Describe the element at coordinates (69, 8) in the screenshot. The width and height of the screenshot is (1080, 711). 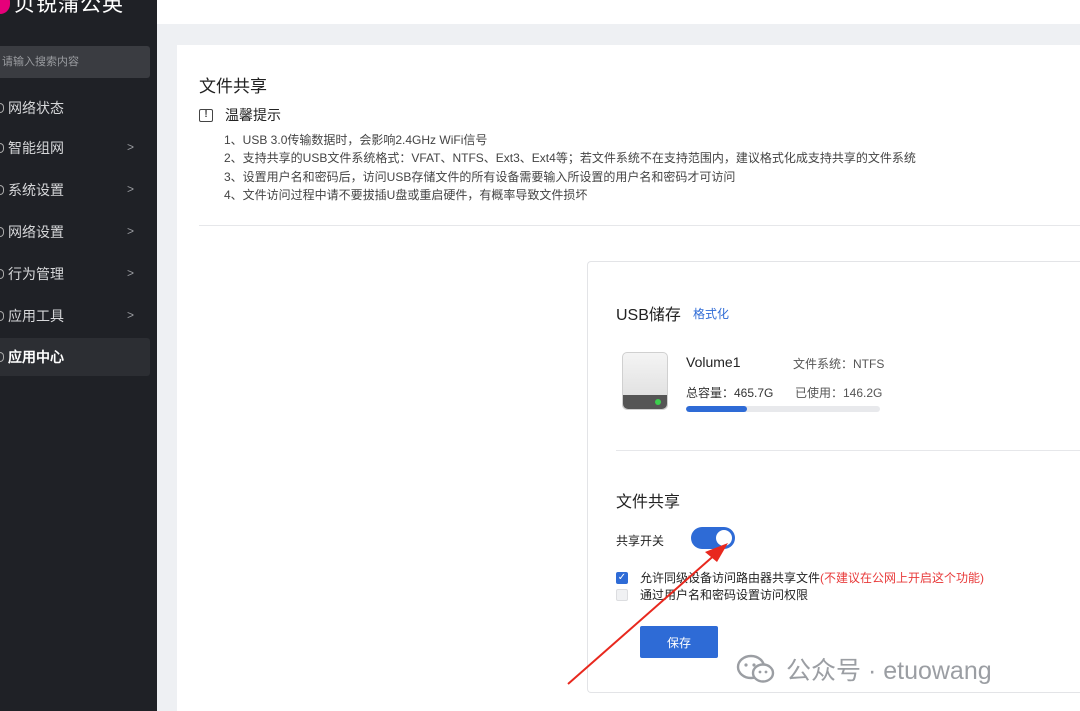
I see `brand-name: 贝锐蒲公英` at that location.